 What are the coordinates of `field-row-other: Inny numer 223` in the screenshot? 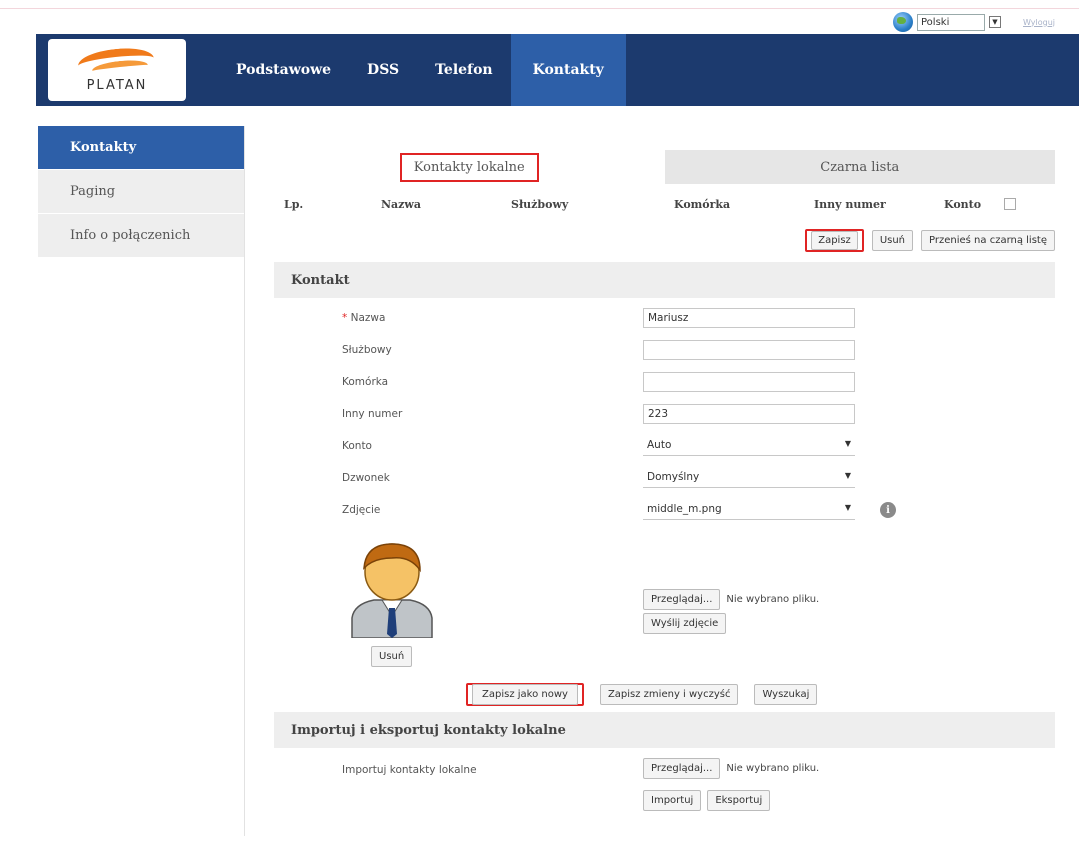 It's located at (664, 416).